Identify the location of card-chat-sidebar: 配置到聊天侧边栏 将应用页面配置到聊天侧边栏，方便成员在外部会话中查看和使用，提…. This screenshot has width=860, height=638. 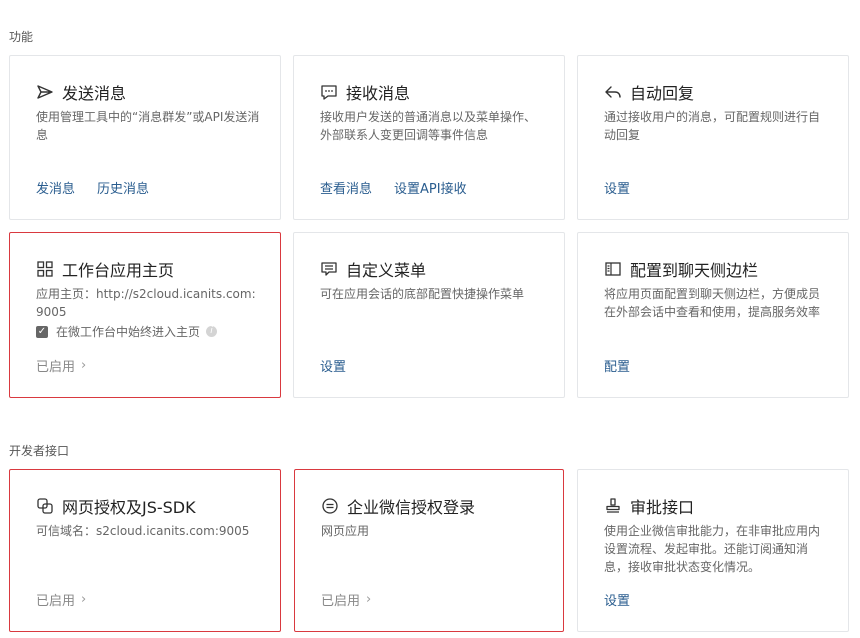
(713, 315).